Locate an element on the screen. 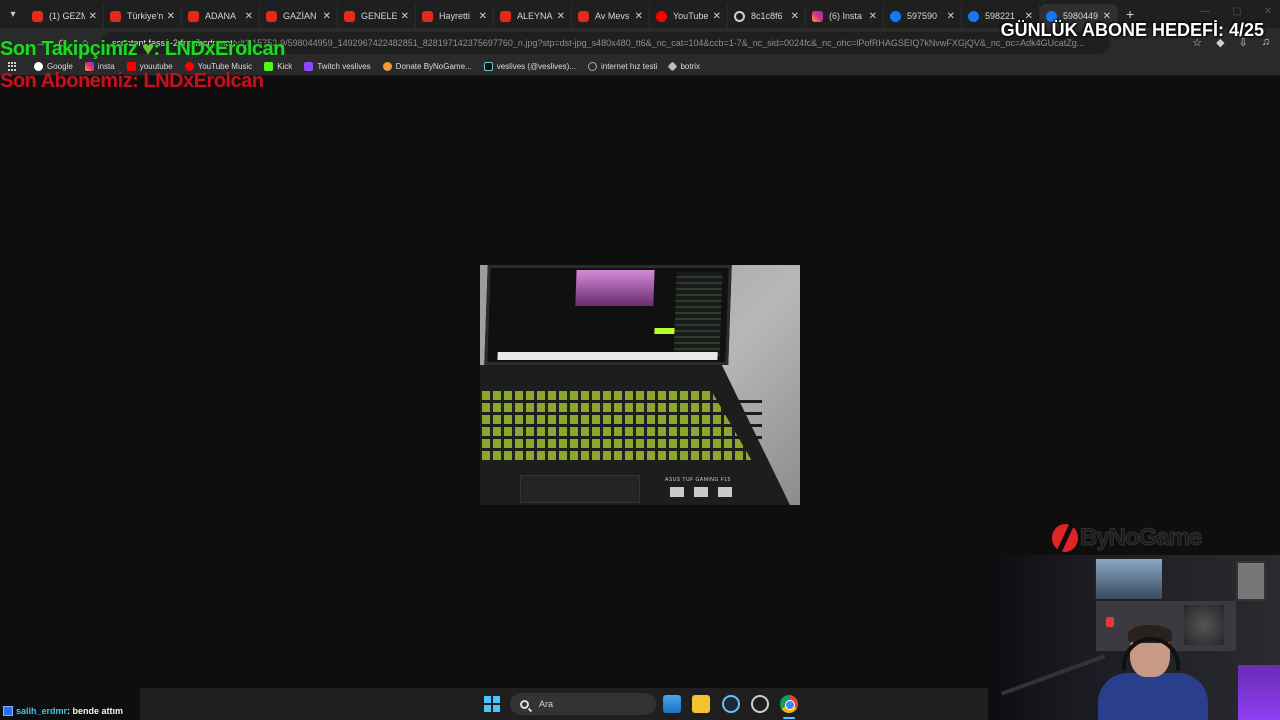 The height and width of the screenshot is (720, 1280). tab-title: Türkiye'n is located at coordinates (145, 16).